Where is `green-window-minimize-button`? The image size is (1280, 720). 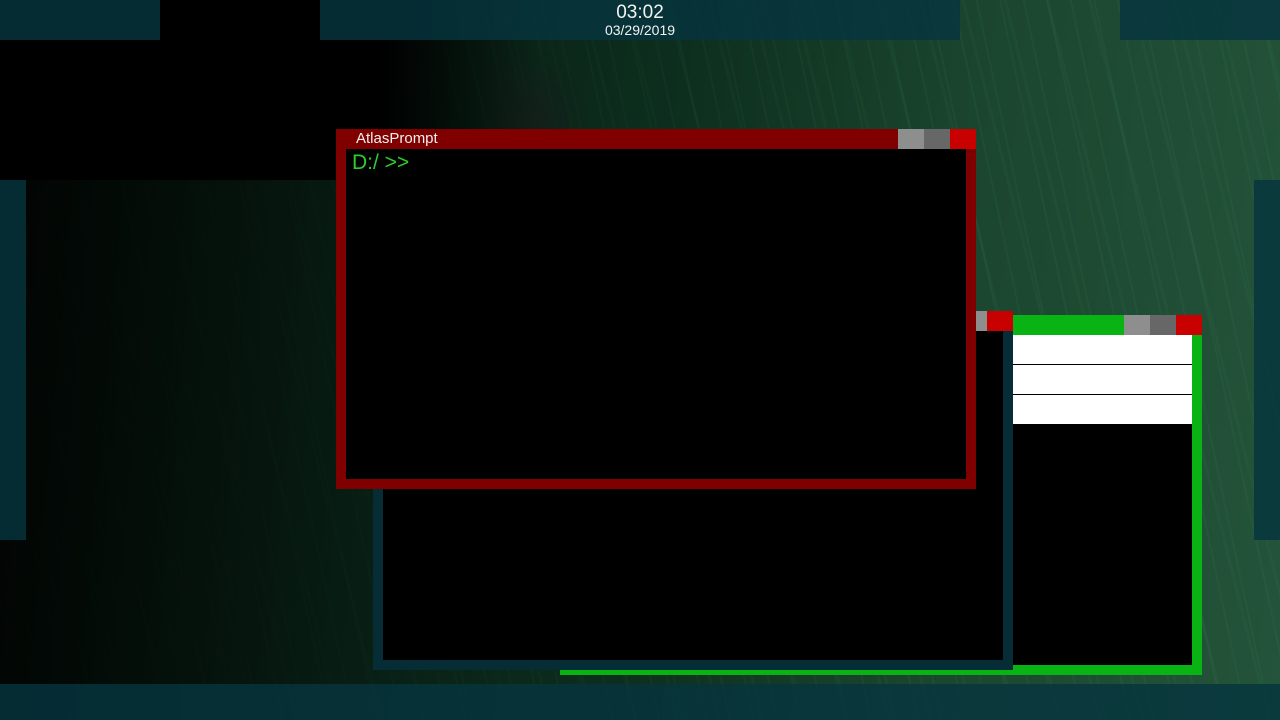
green-window-minimize-button is located at coordinates (1137, 325).